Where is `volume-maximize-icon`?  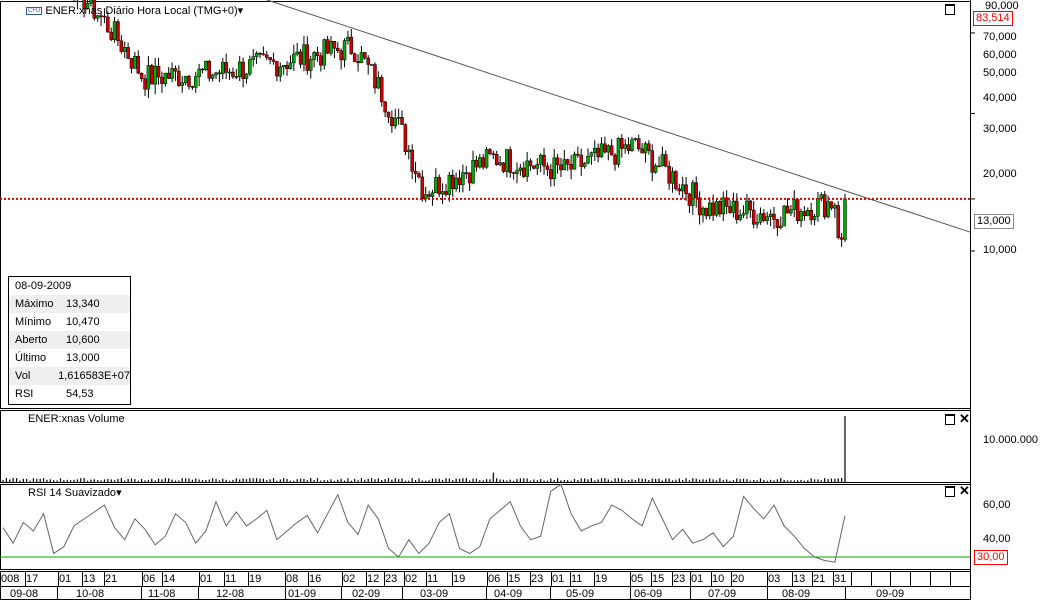 volume-maximize-icon is located at coordinates (950, 419).